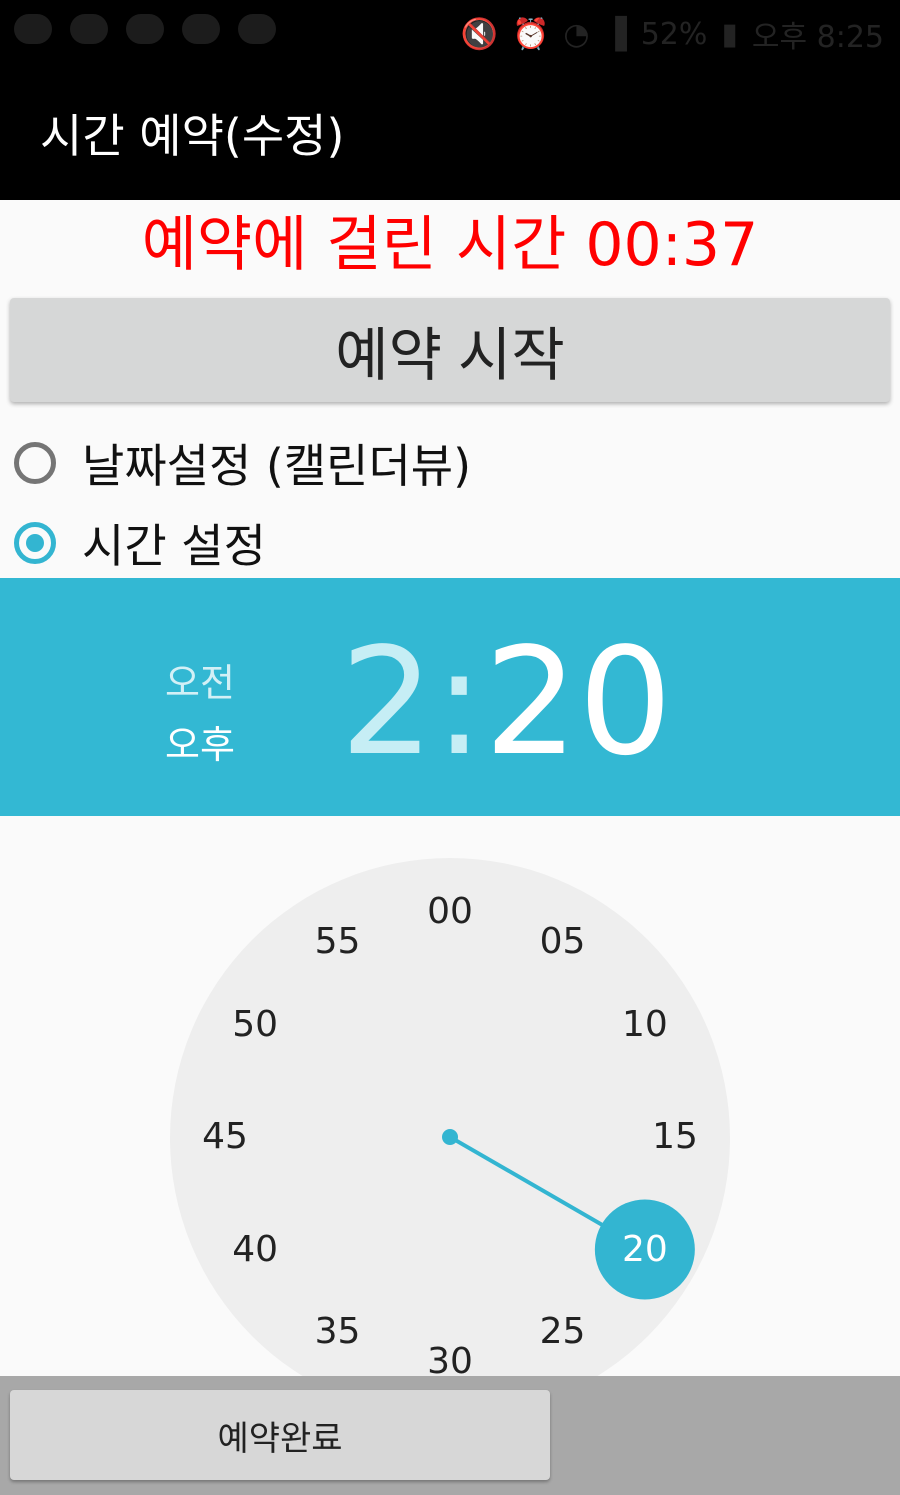 This screenshot has height=1495, width=900. Describe the element at coordinates (201, 29) in the screenshot. I see `usb-icon` at that location.